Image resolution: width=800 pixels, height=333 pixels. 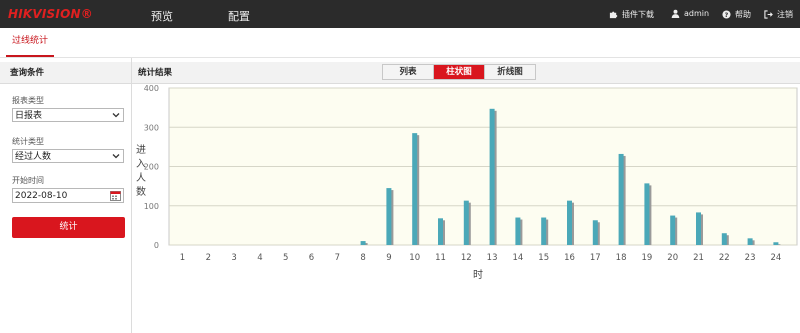 I want to click on nav-config: 配置, so click(x=239, y=16).